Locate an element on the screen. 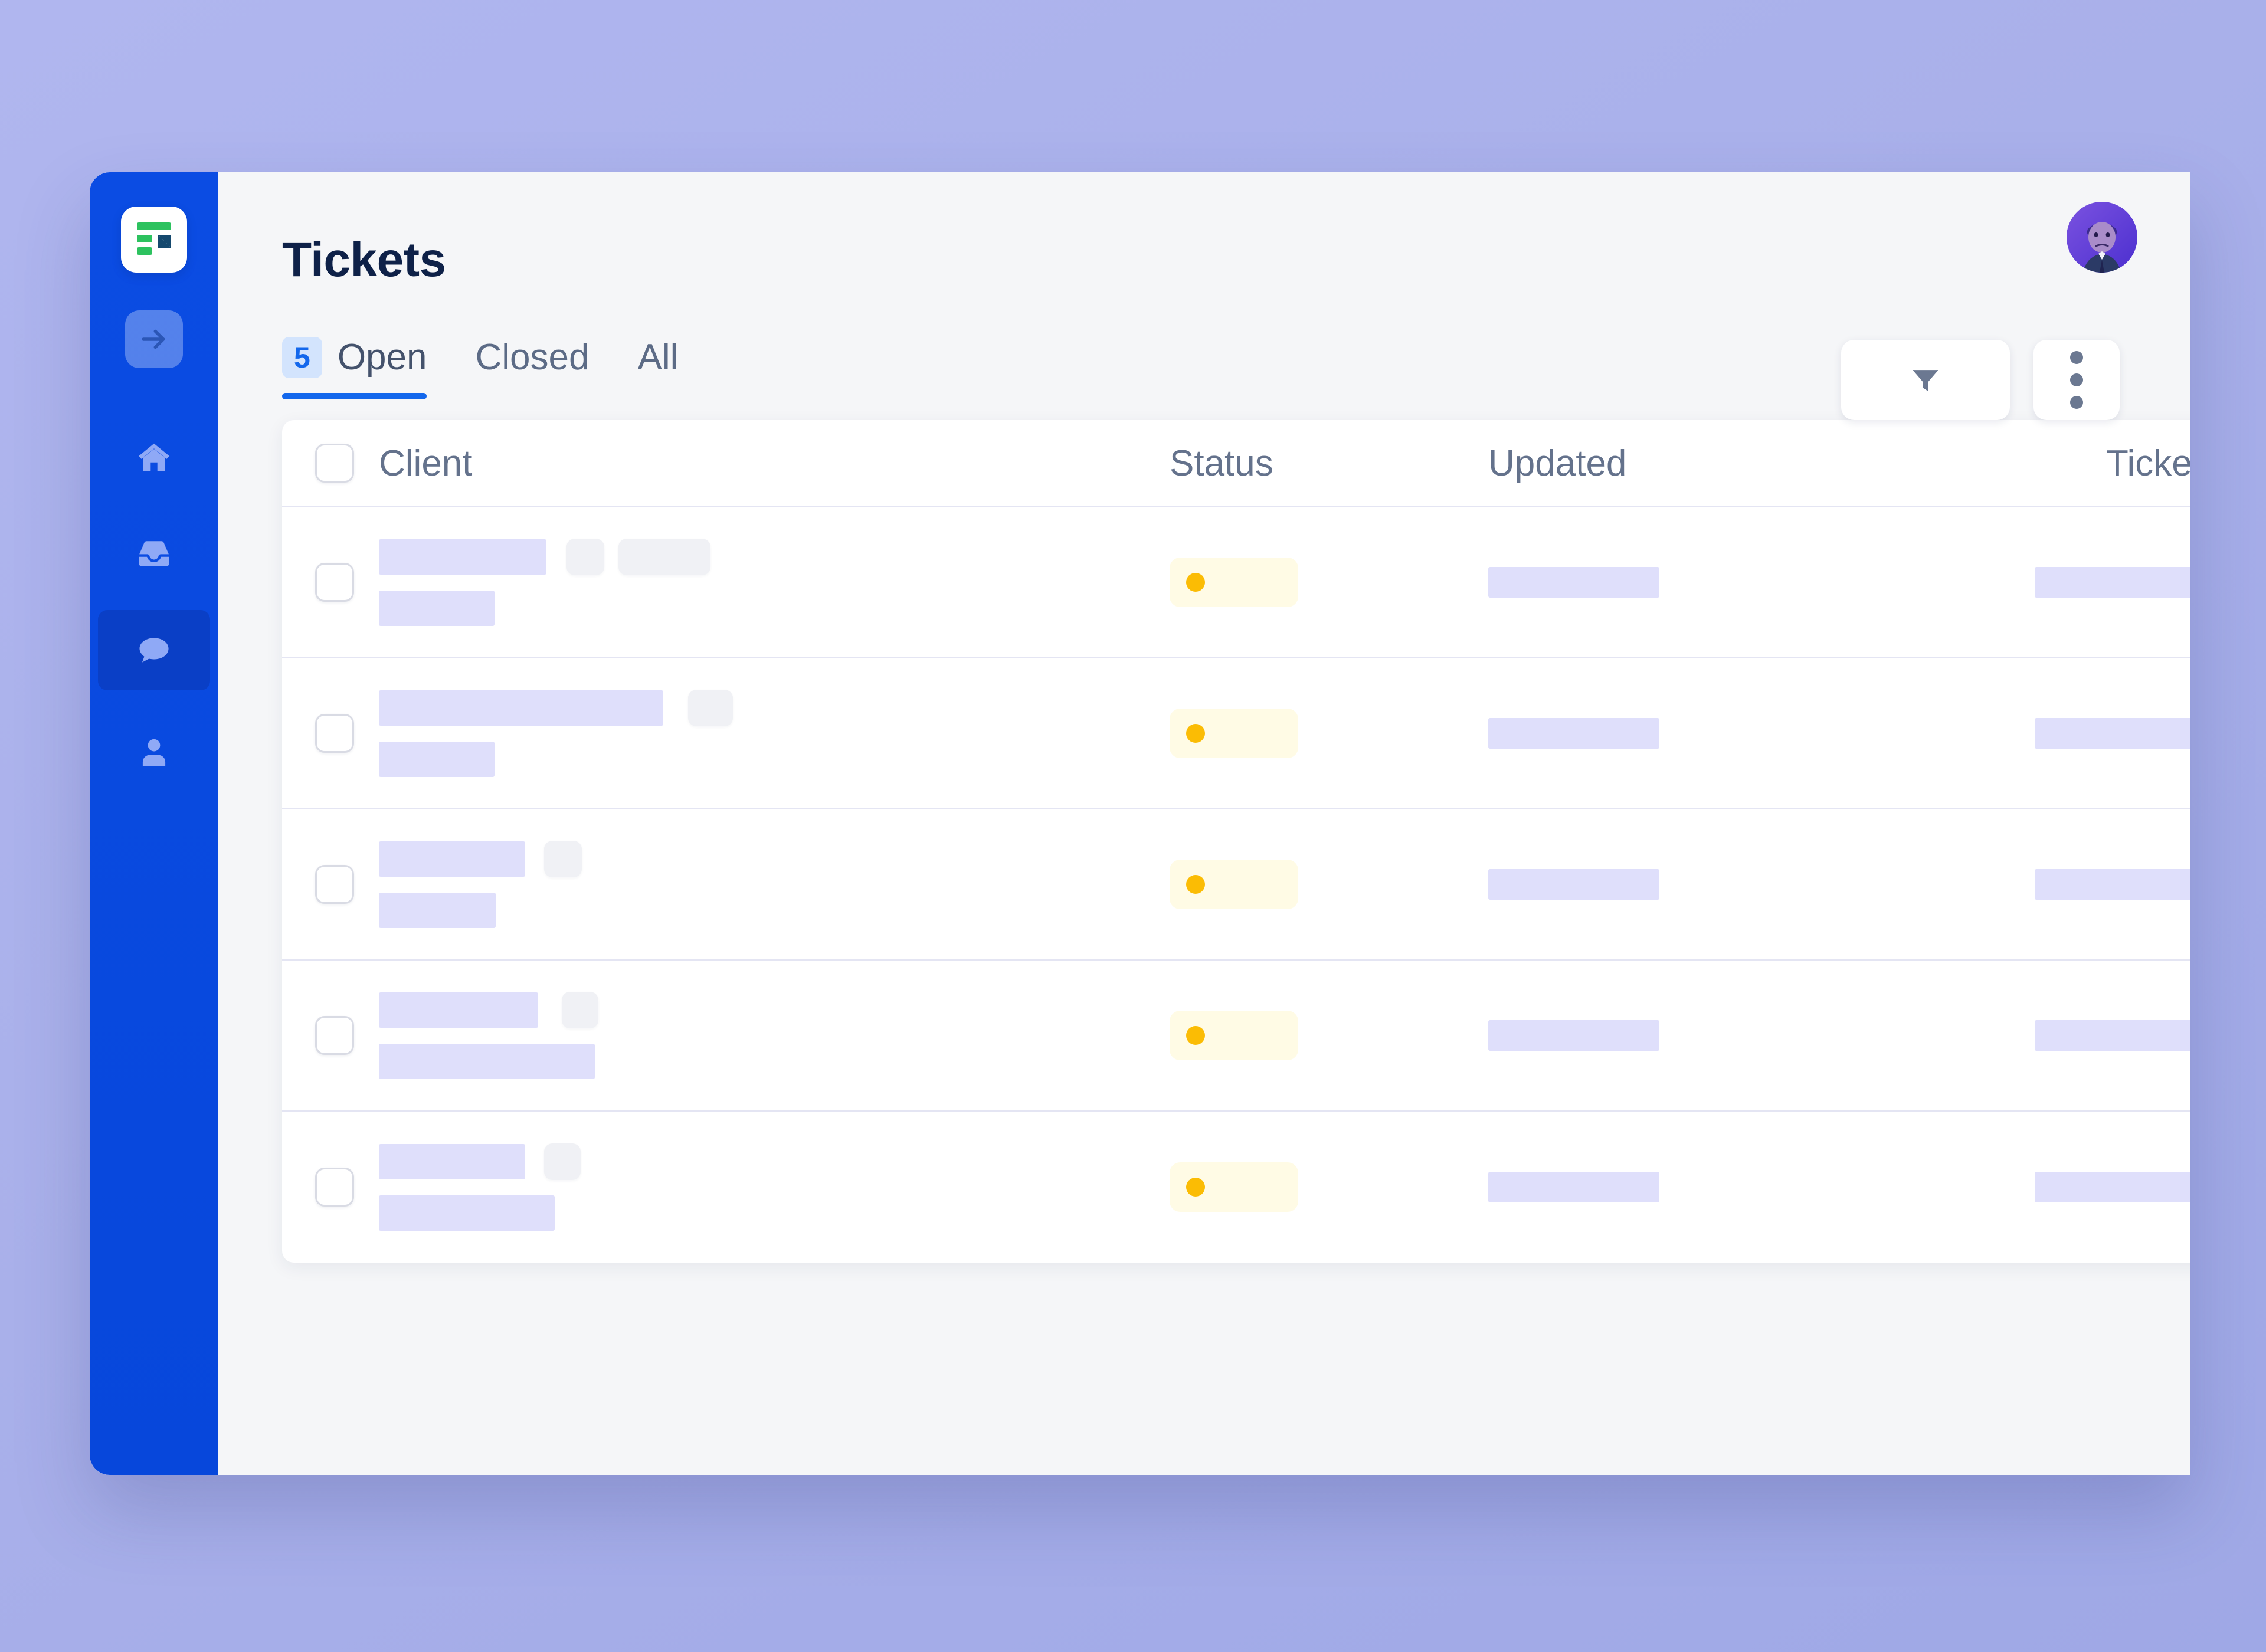 The height and width of the screenshot is (1652, 2266). document-list-logo-icon is located at coordinates (154, 238).